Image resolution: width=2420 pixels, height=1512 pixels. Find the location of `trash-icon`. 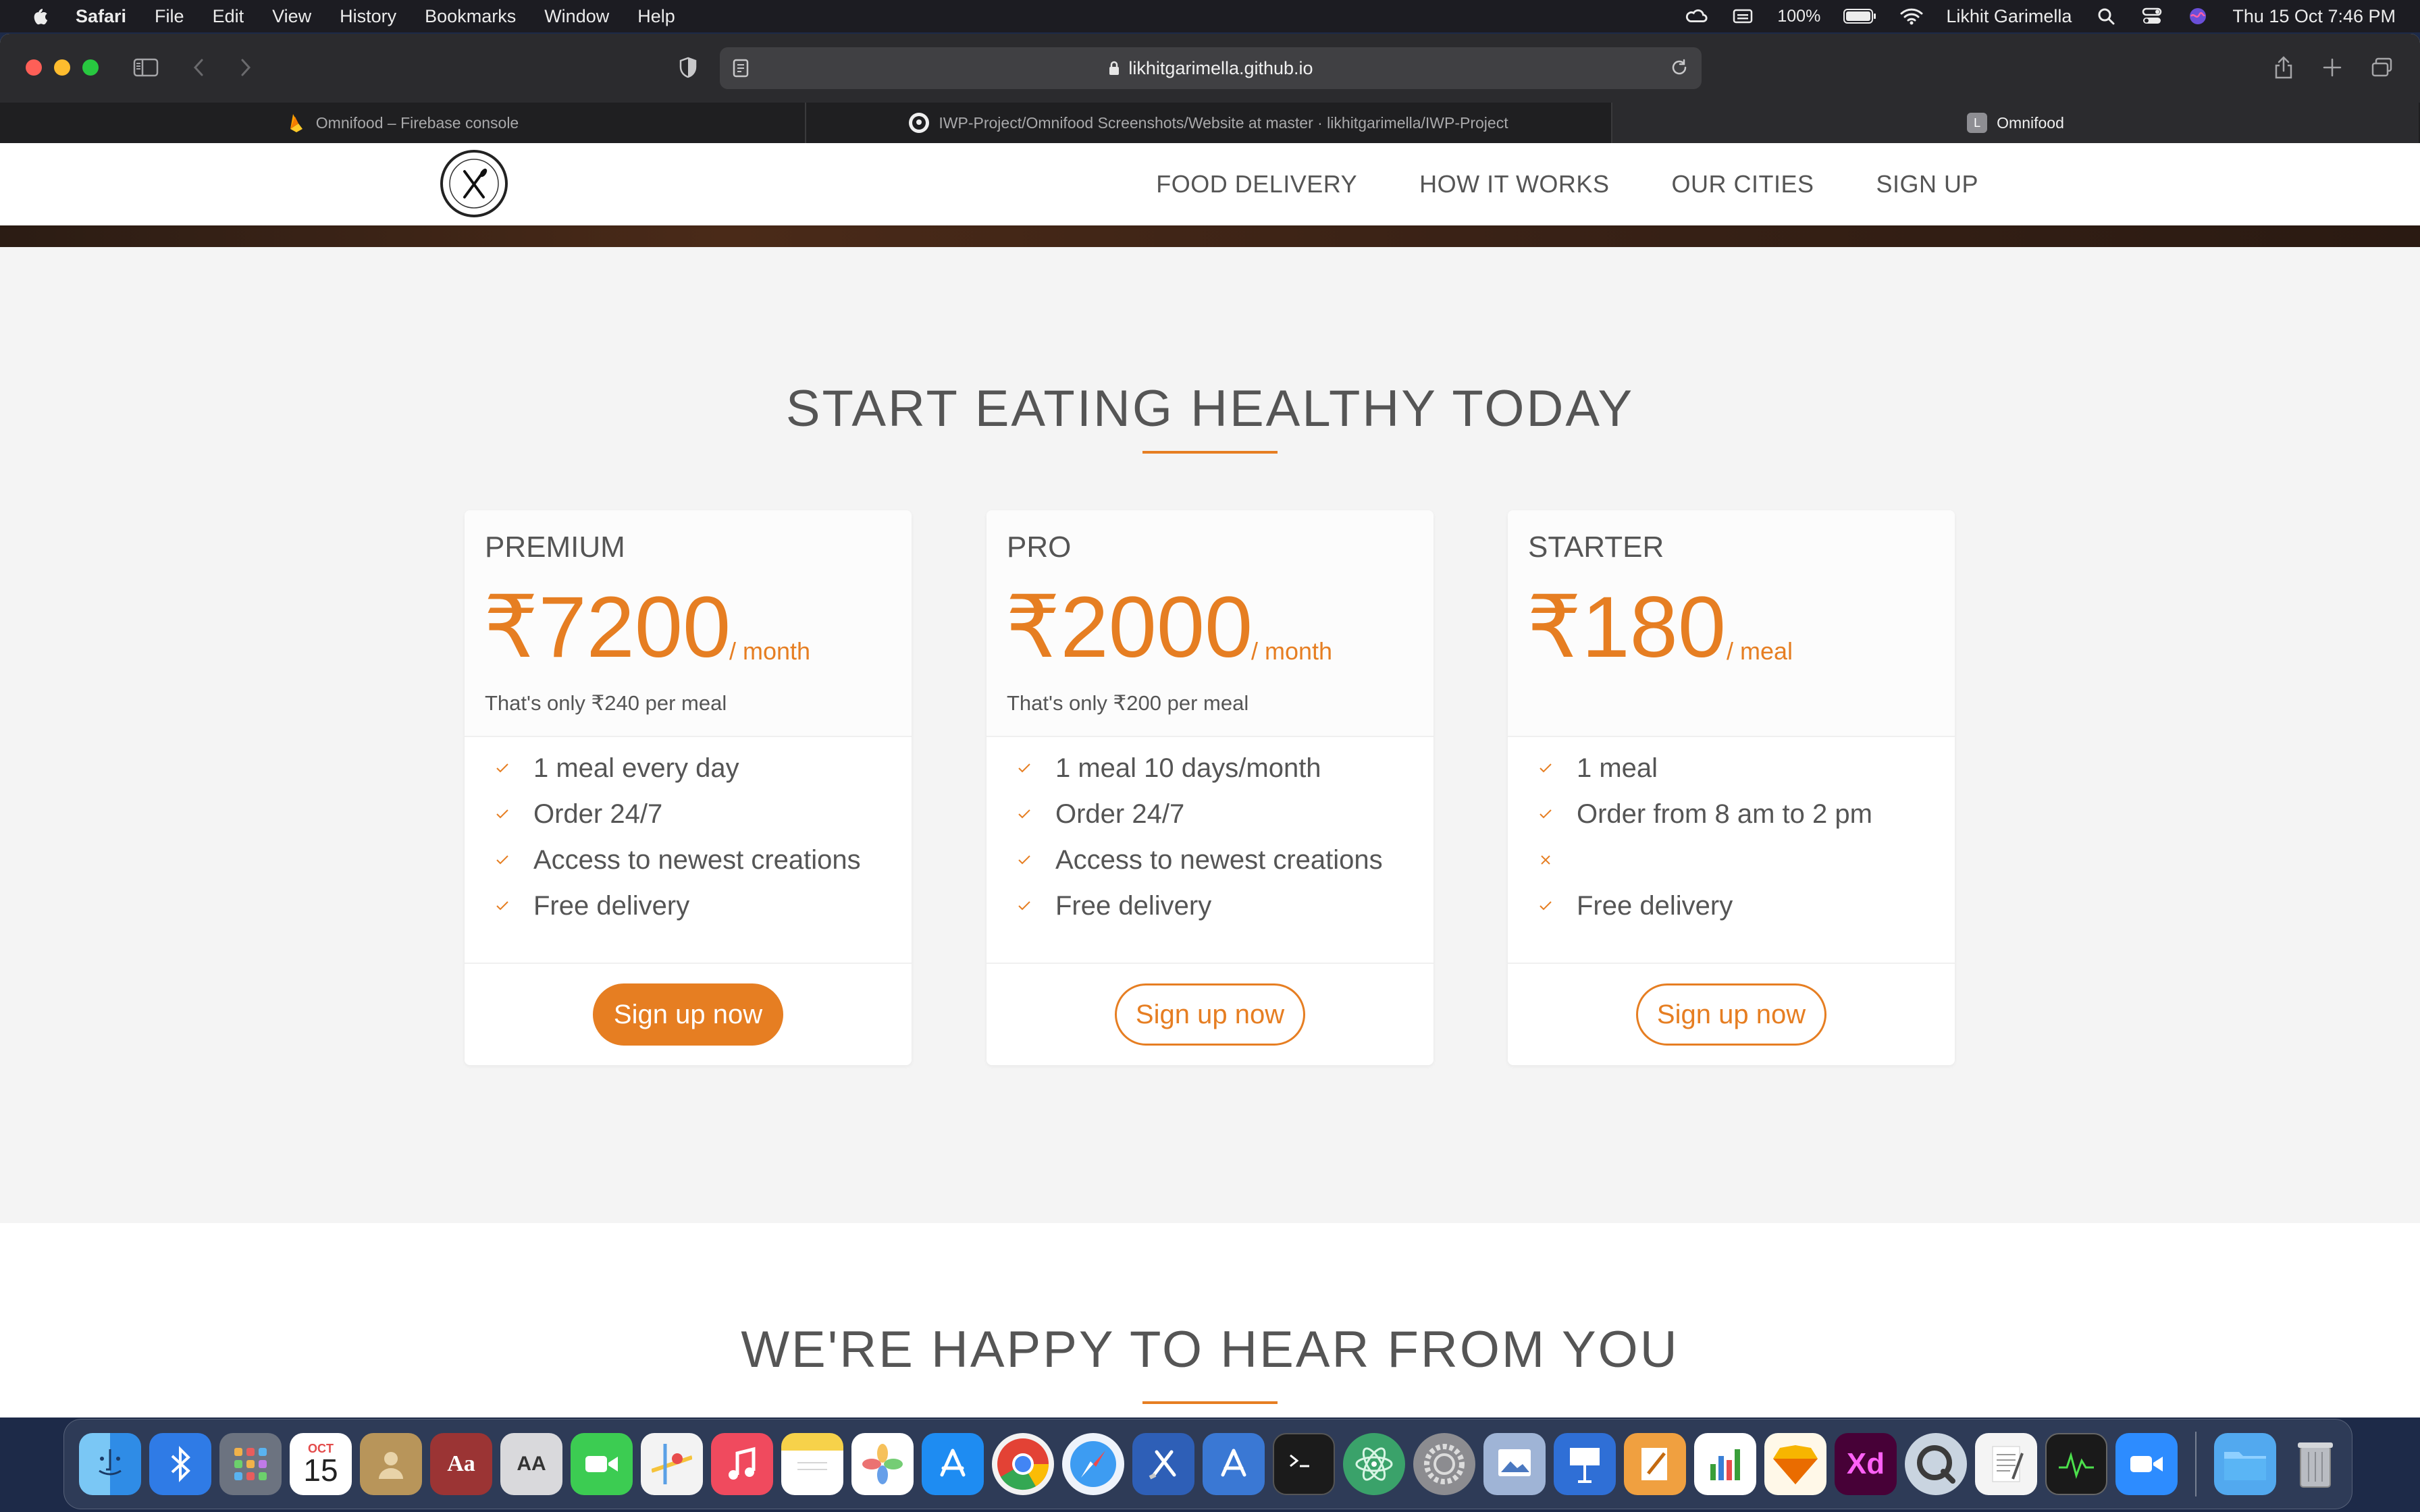

trash-icon is located at coordinates (2315, 1464).